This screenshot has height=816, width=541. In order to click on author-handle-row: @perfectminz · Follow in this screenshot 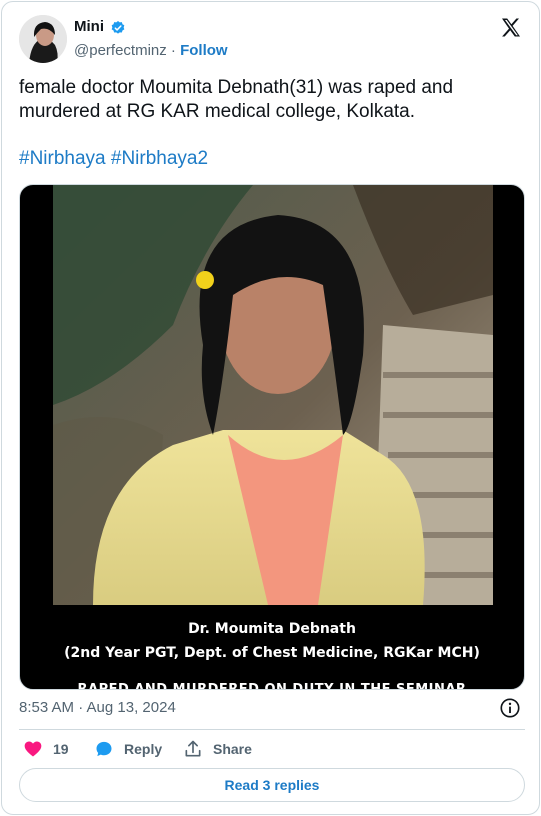, I will do `click(151, 50)`.